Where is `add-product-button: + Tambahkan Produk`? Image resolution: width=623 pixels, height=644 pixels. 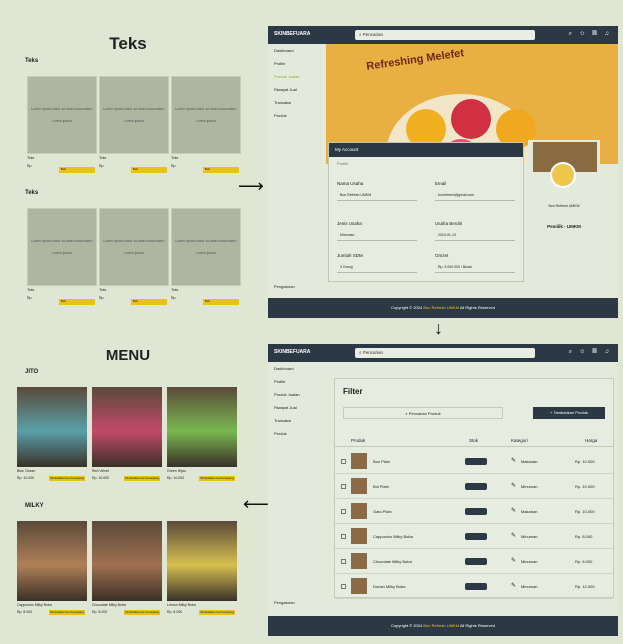 add-product-button: + Tambahkan Produk is located at coordinates (569, 413).